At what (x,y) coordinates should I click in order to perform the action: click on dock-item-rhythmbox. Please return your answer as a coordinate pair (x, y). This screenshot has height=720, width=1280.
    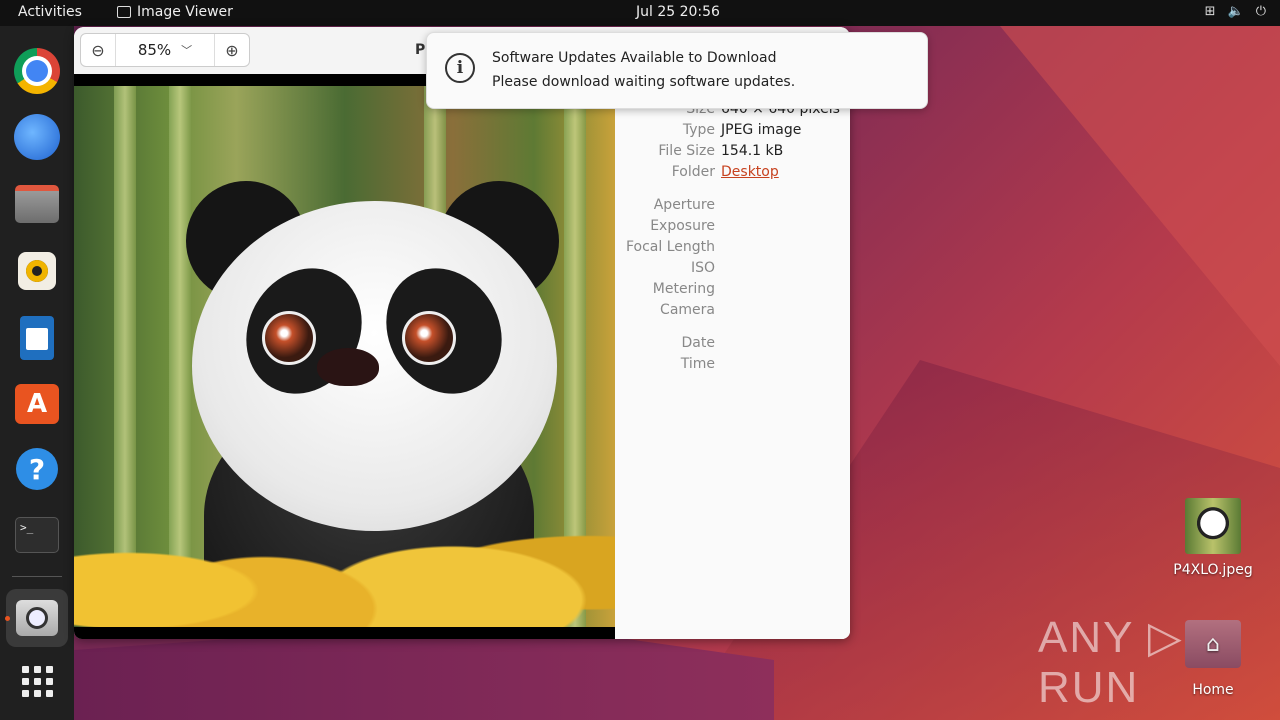
    Looking at the image, I should click on (37, 271).